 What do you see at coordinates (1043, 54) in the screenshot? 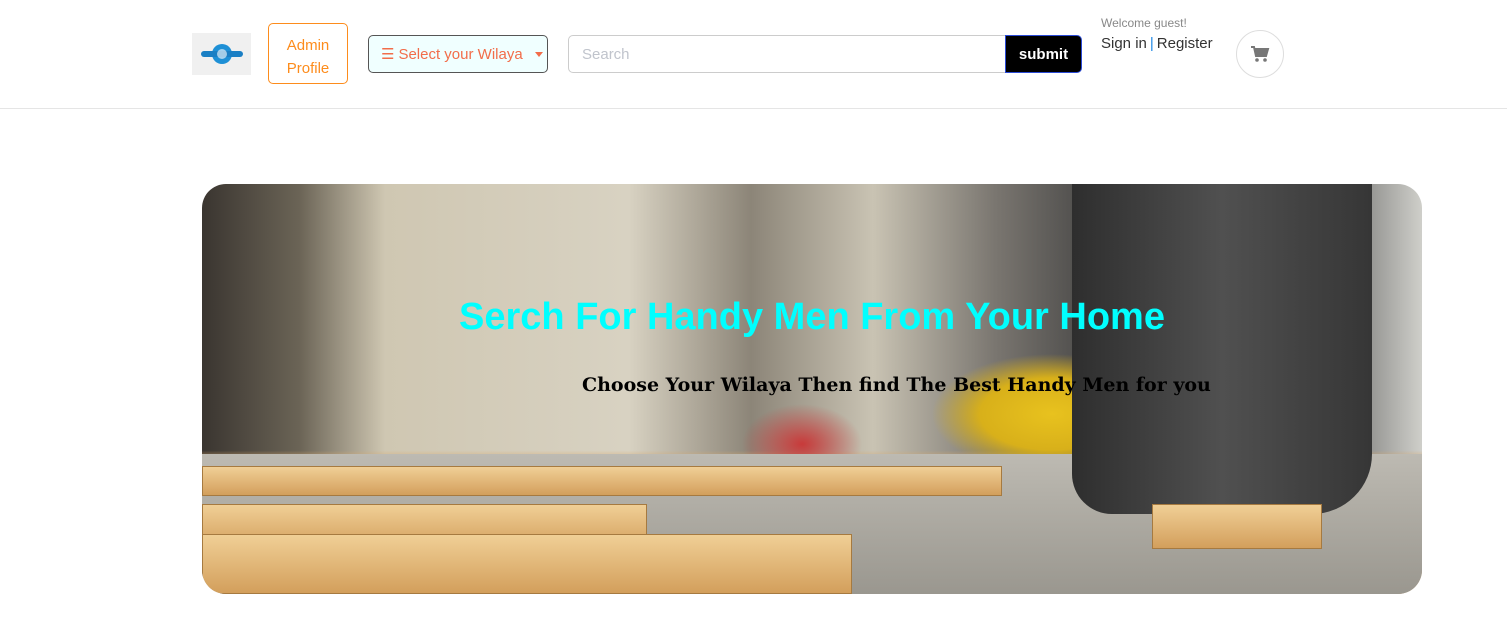
I see `submit-button: submit` at bounding box center [1043, 54].